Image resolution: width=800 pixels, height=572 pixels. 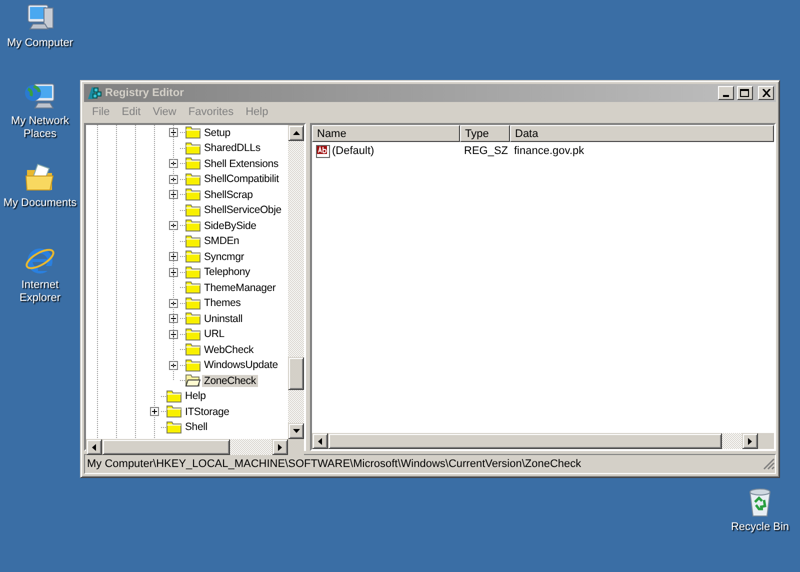 I want to click on arrow-down-icon, so click(x=296, y=431).